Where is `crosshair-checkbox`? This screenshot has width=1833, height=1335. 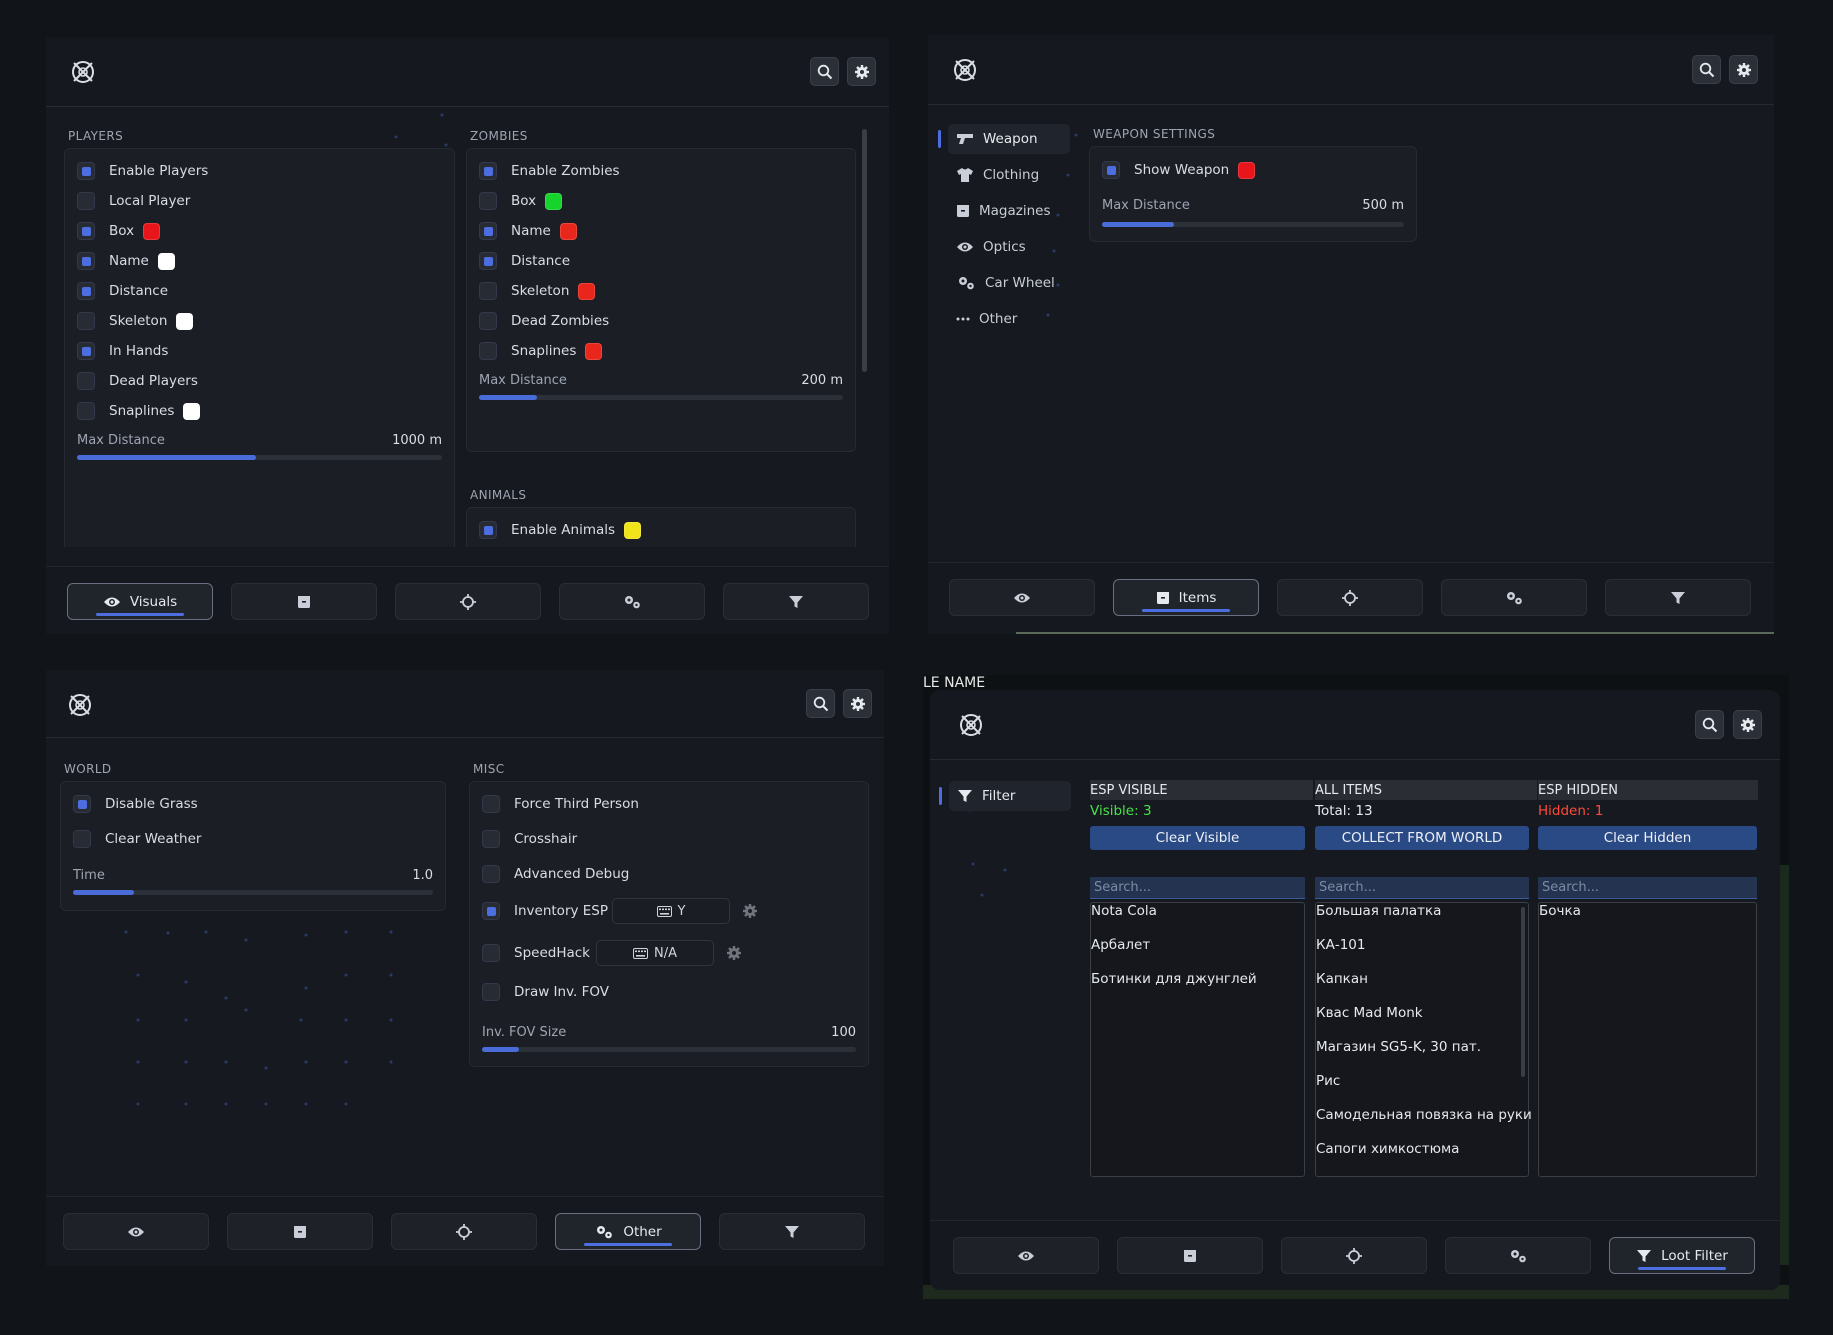 crosshair-checkbox is located at coordinates (491, 839).